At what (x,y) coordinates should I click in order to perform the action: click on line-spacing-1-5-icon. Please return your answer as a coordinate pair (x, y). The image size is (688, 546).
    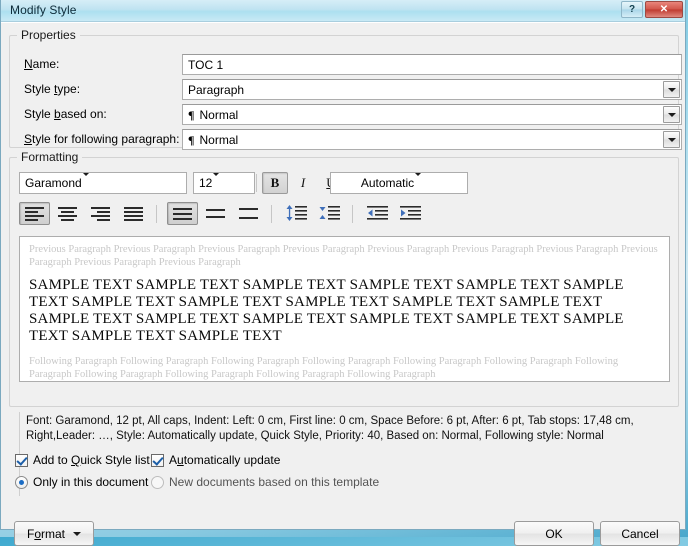
    Looking at the image, I should click on (215, 213).